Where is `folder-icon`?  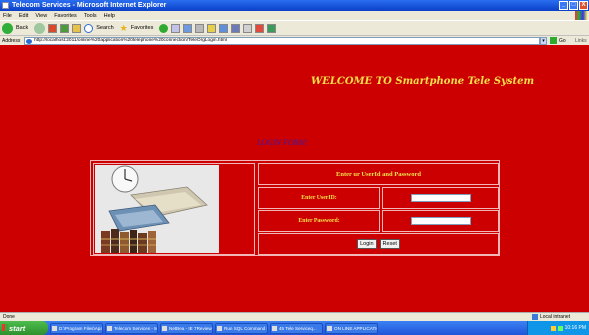
folder-icon is located at coordinates (212, 28).